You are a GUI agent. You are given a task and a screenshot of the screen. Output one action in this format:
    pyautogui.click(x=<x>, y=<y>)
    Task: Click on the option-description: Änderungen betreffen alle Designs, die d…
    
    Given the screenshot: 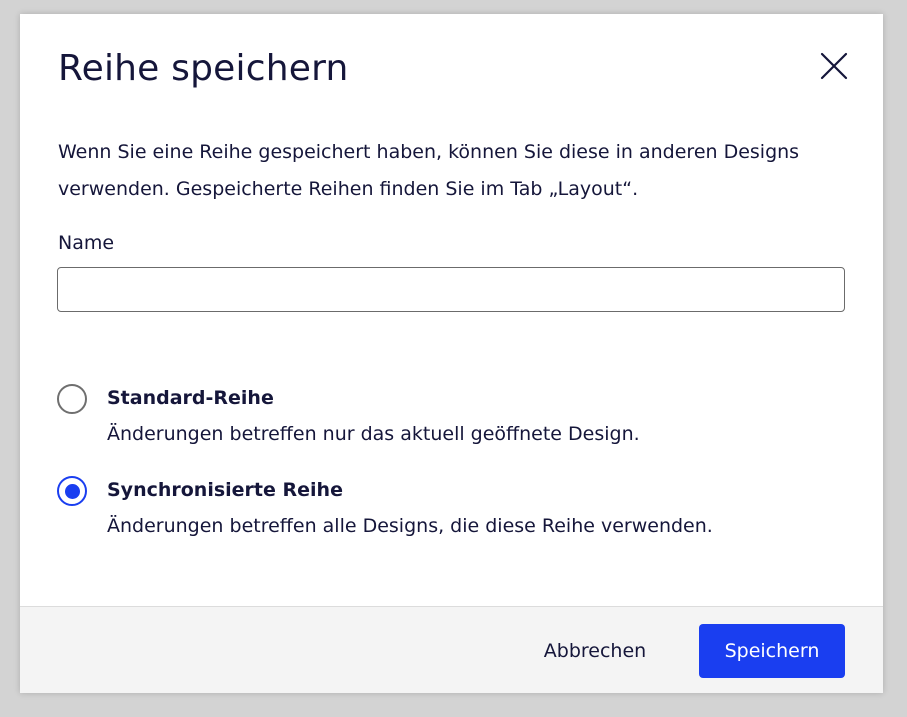 What is the action you would take?
    pyautogui.click(x=410, y=526)
    